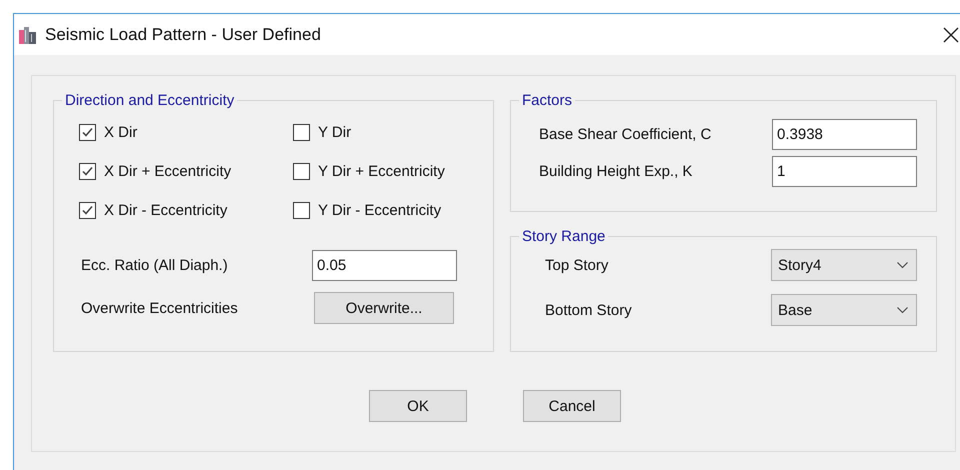 Image resolution: width=960 pixels, height=470 pixels. I want to click on close-icon, so click(951, 34).